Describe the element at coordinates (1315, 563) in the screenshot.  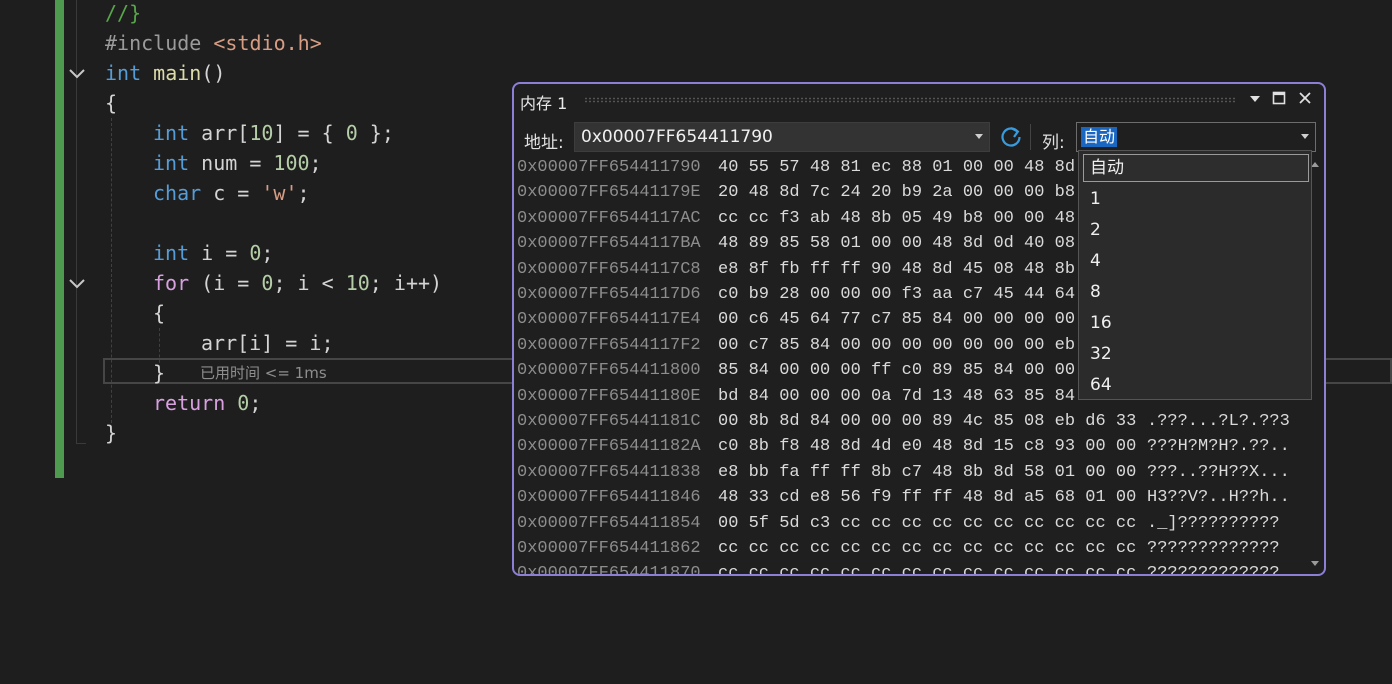
I see `scroll-down-icon` at that location.